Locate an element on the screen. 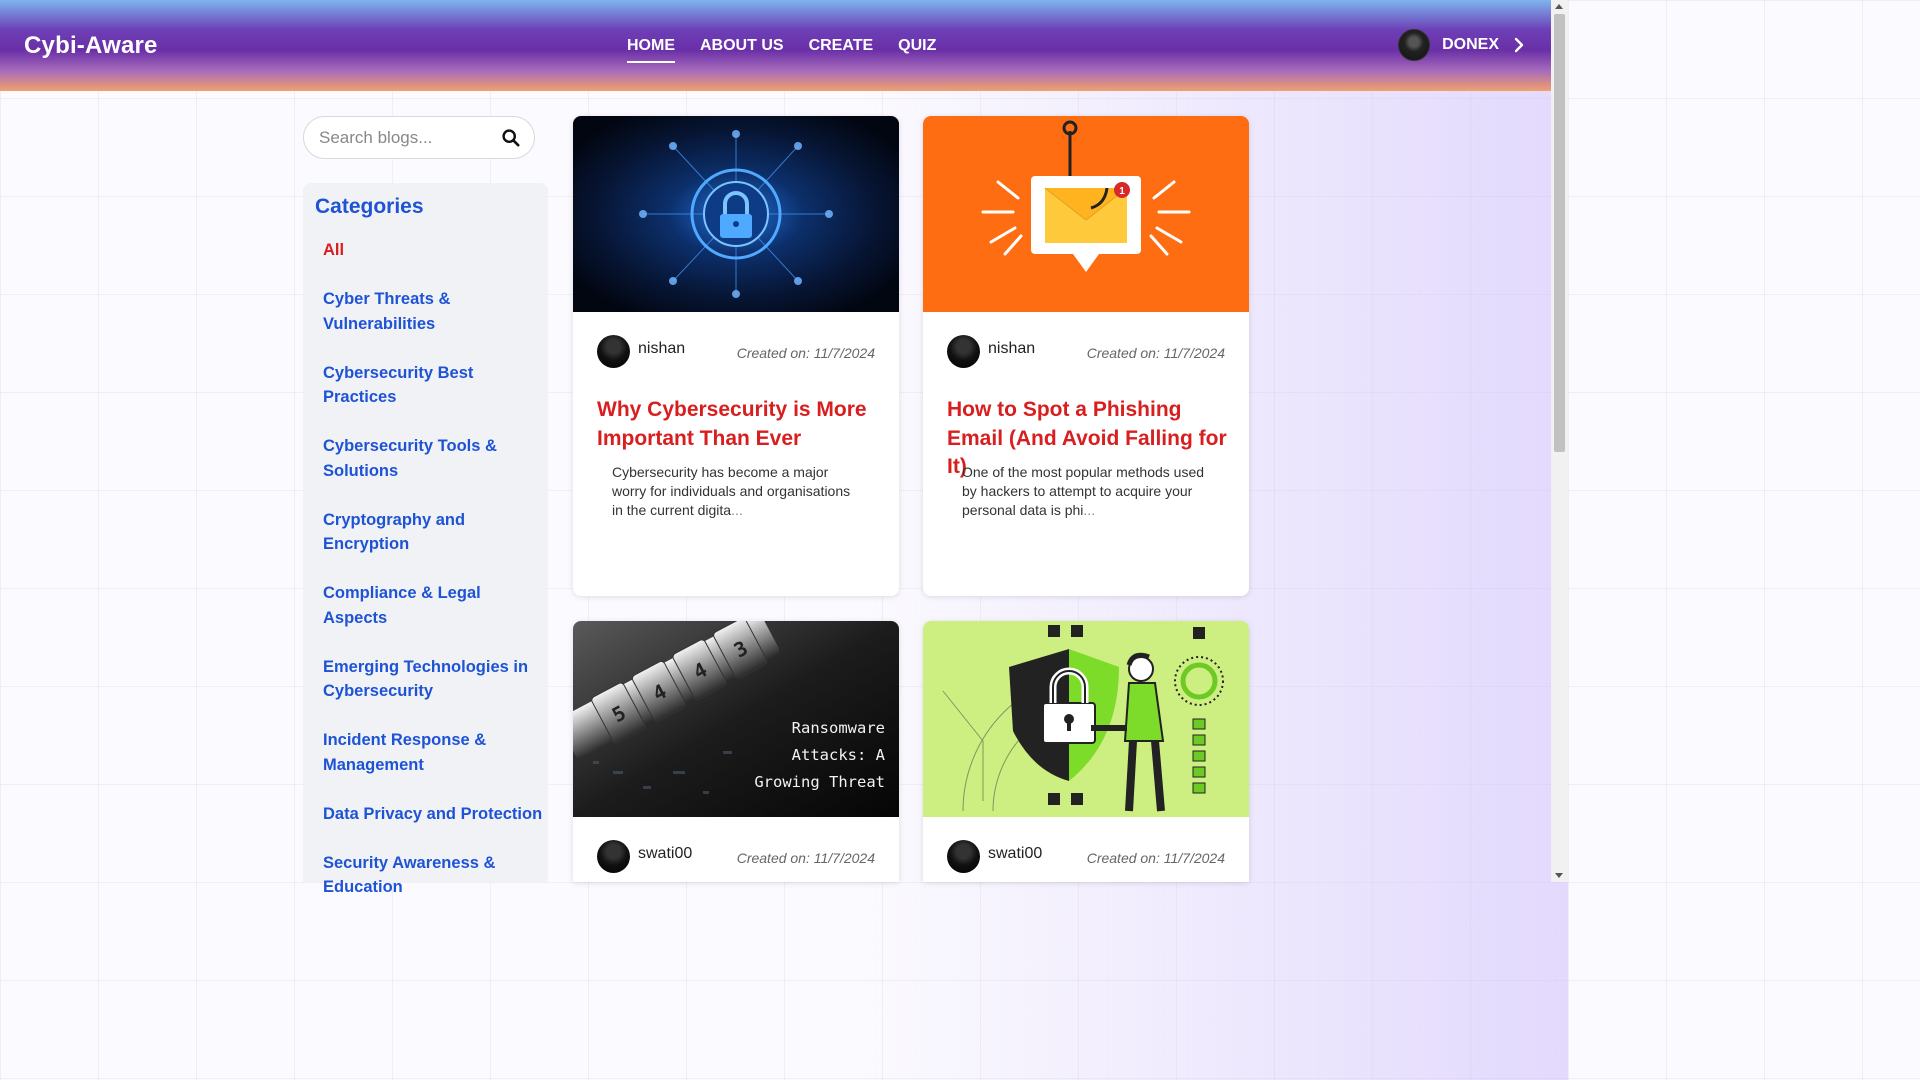 This screenshot has height=1080, width=1920. notification-badge: 1 is located at coordinates (1122, 191).